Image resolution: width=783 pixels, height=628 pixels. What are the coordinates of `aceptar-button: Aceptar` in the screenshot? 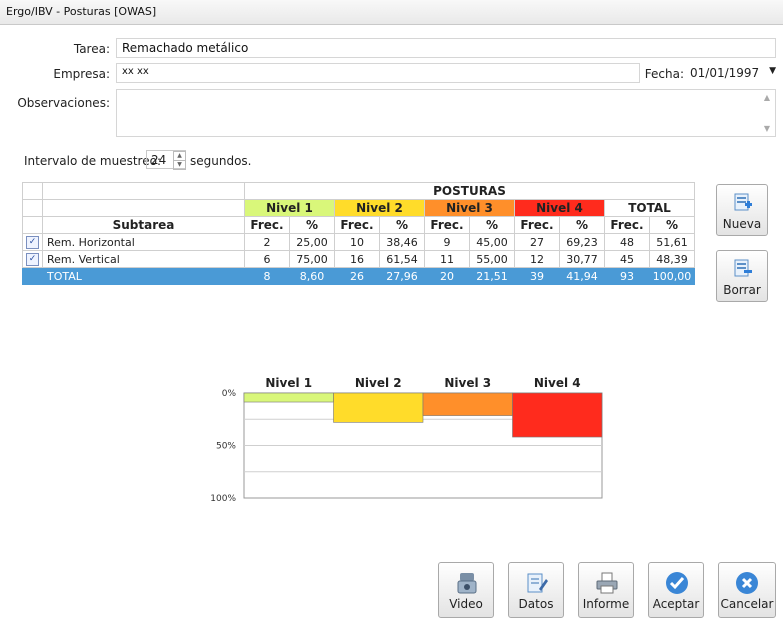 It's located at (676, 590).